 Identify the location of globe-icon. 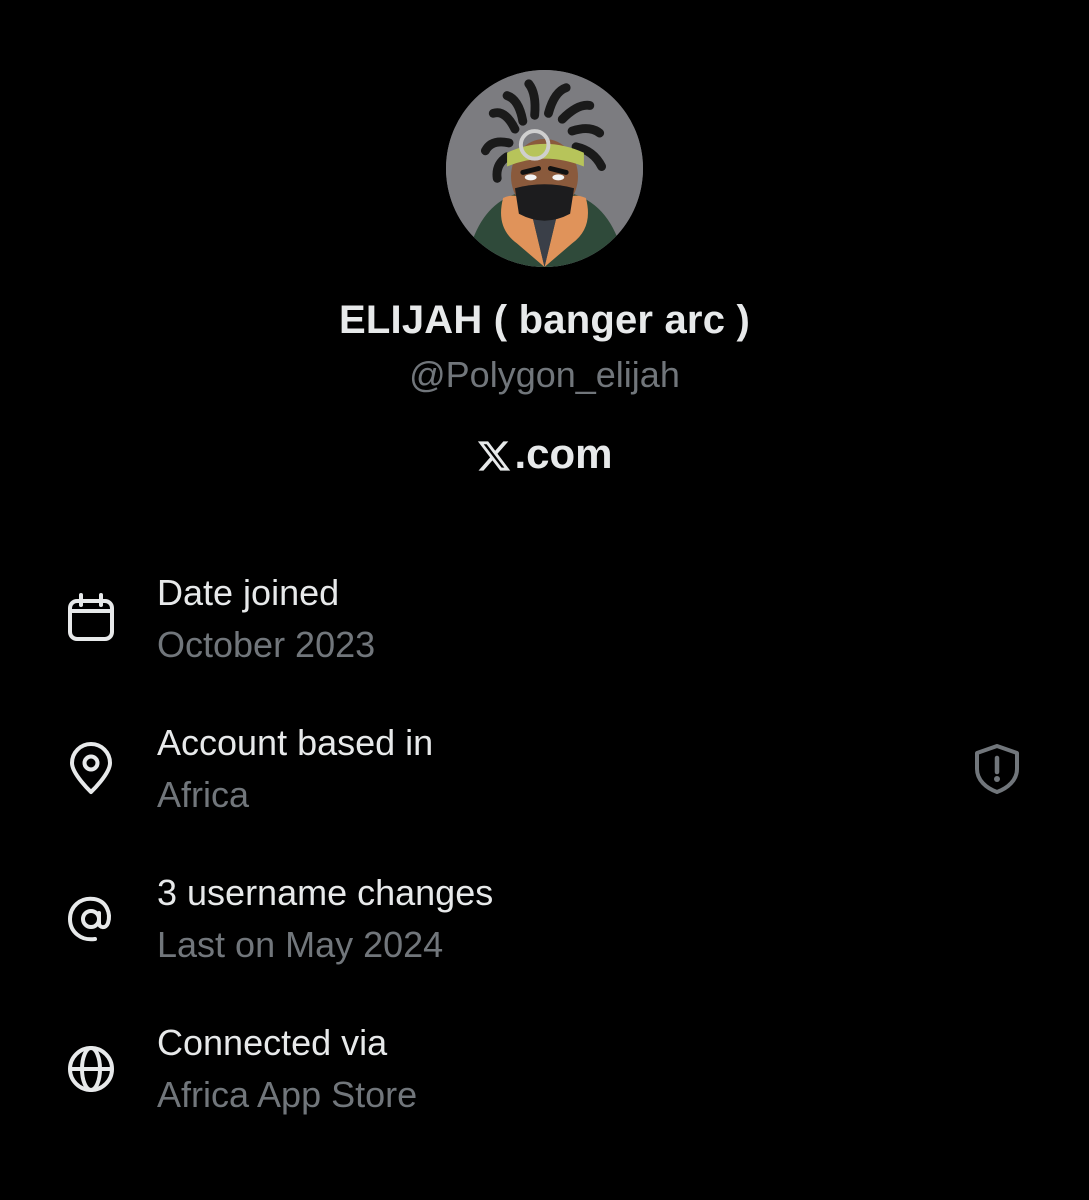
(91, 1069).